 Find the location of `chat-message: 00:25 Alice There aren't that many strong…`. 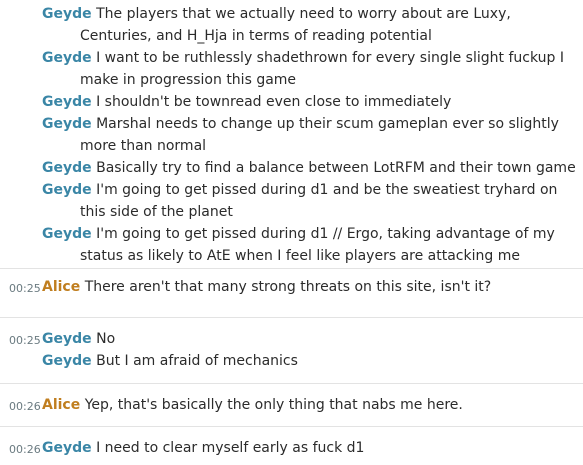

chat-message: 00:25 Alice There aren't that many strong… is located at coordinates (291, 287).